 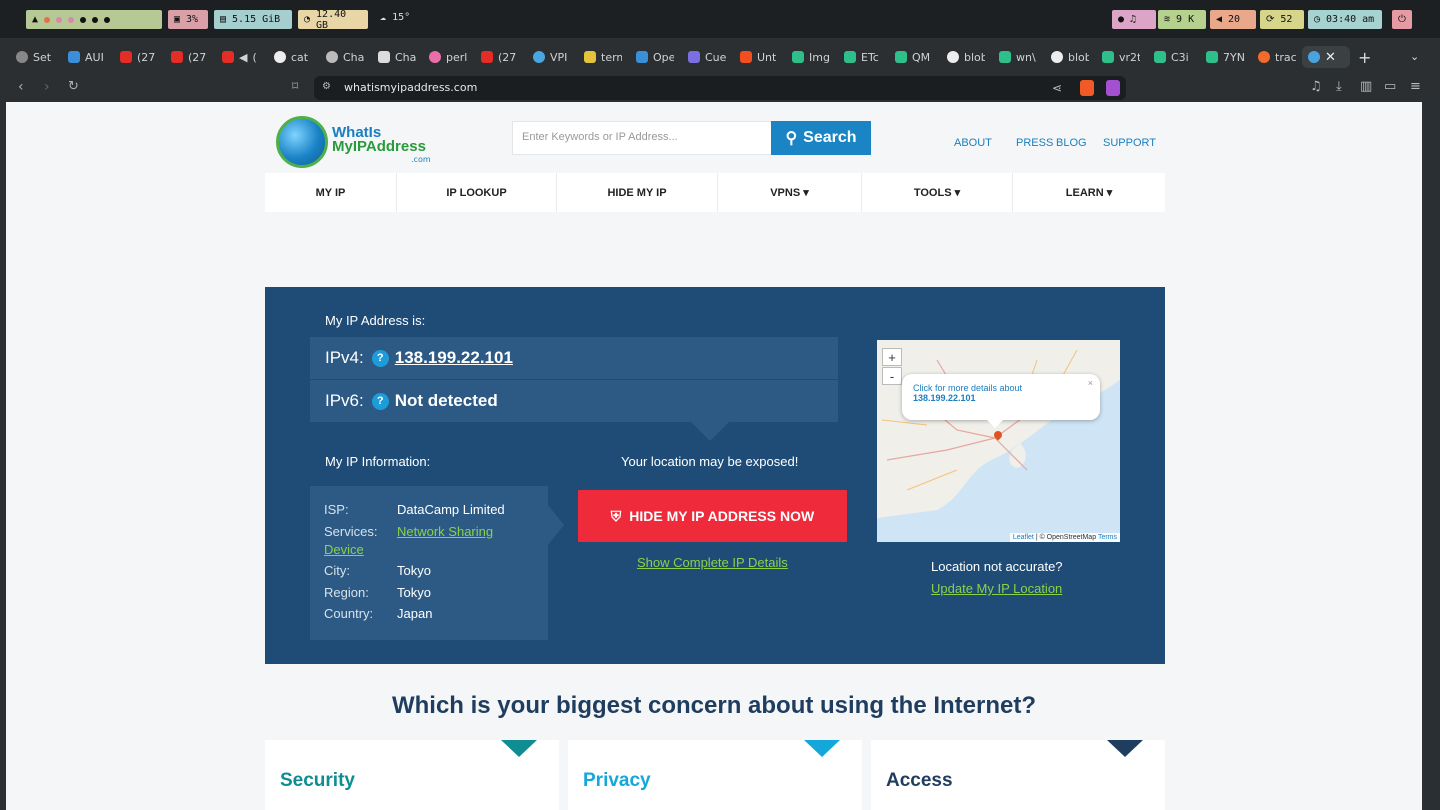 What do you see at coordinates (21, 87) in the screenshot?
I see `back-button: ‹` at bounding box center [21, 87].